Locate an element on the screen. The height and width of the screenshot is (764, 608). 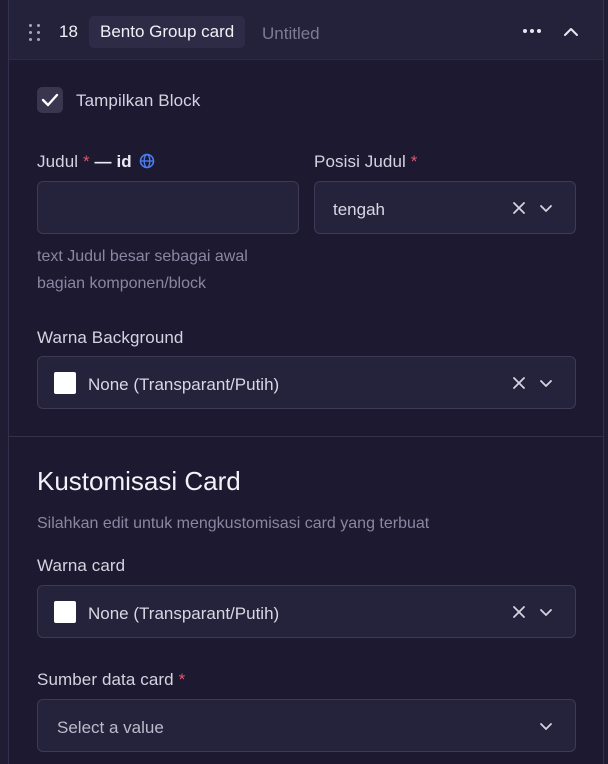
judul-help-line-1: text Judul besar sebagai awal is located at coordinates (142, 256).